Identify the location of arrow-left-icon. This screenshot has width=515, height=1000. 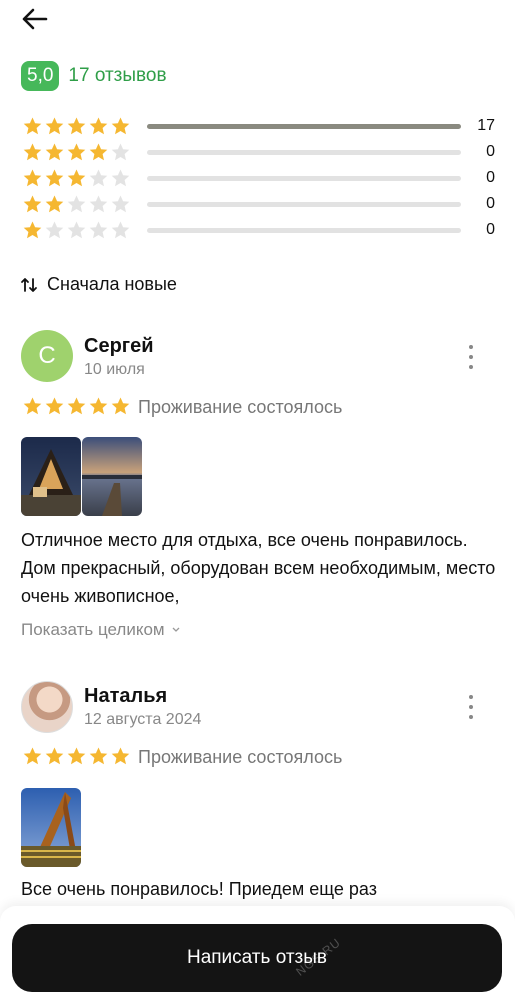
(35, 19).